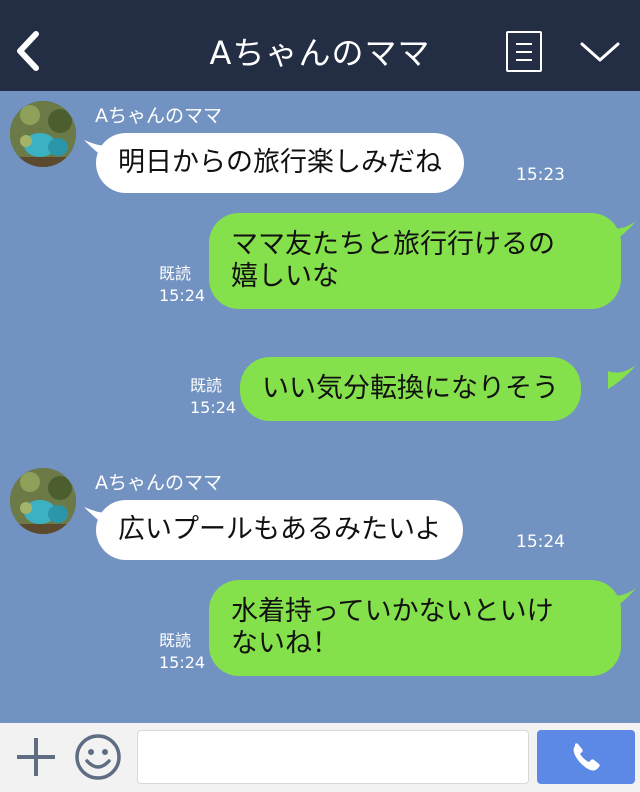  I want to click on message-time: 15:23, so click(540, 175).